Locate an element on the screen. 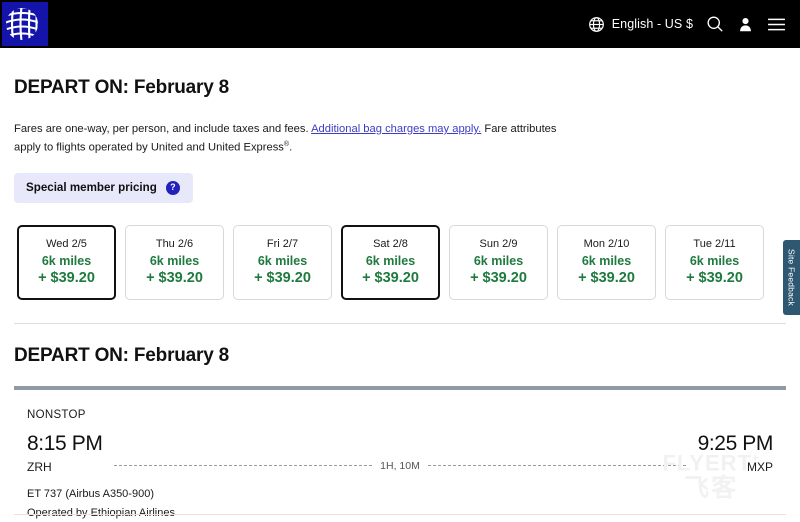 This screenshot has height=522, width=800. fare-card-fri-2-7: Fri 2/7 6k miles + $39.20 is located at coordinates (282, 262).